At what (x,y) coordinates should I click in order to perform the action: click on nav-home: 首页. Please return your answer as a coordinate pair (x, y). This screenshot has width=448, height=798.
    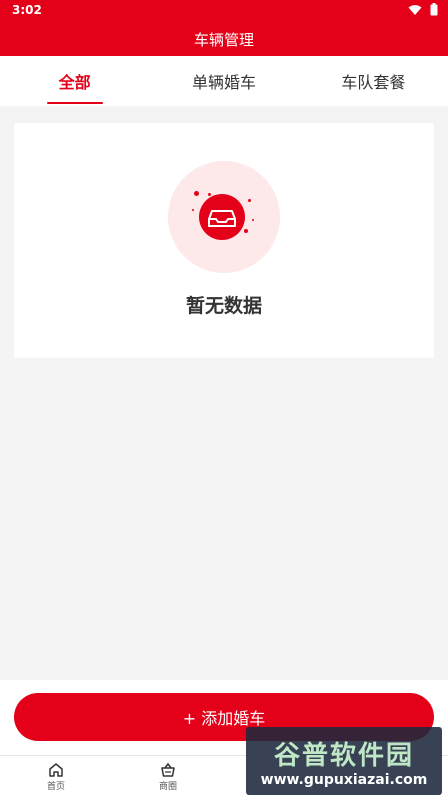
    Looking at the image, I should click on (56, 777).